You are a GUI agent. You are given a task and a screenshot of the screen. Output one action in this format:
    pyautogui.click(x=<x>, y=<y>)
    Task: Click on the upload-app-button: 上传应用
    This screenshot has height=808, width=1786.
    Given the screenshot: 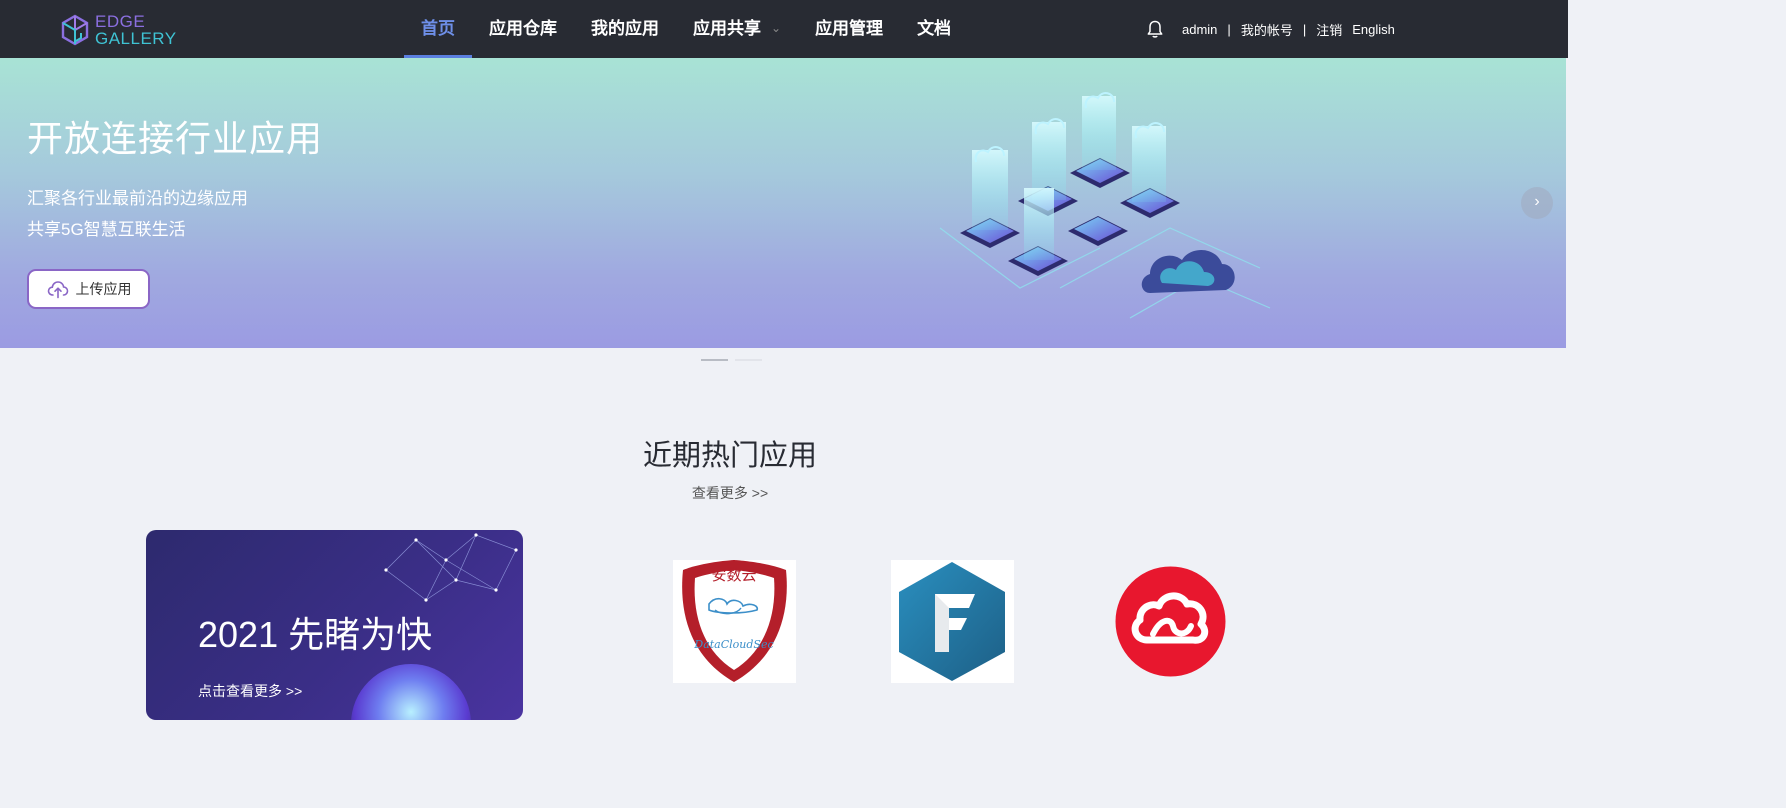 What is the action you would take?
    pyautogui.click(x=88, y=289)
    